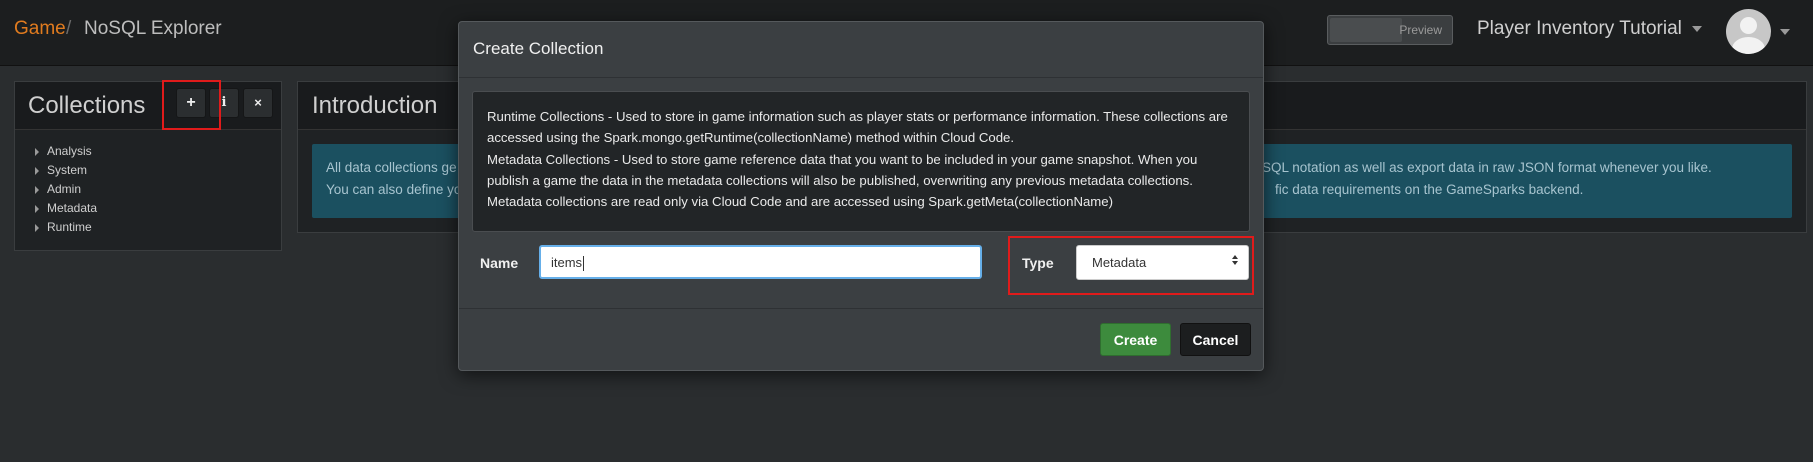 The image size is (1813, 462). Describe the element at coordinates (1135, 339) in the screenshot. I see `create-button: Create` at that location.